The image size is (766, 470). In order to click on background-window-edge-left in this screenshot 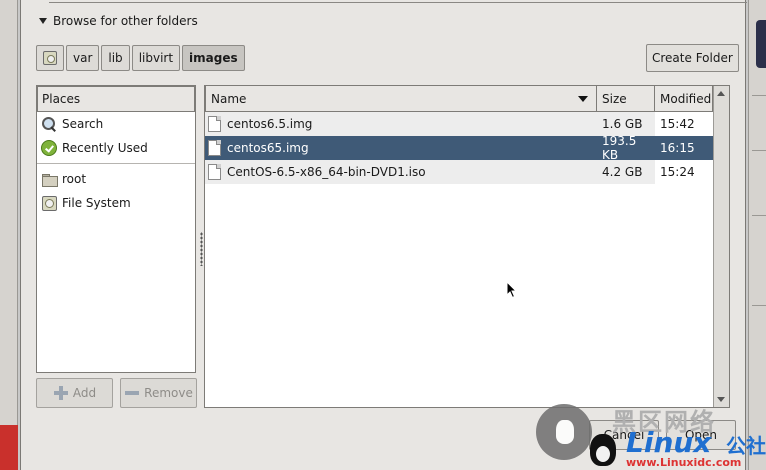, I will do `click(9, 235)`.